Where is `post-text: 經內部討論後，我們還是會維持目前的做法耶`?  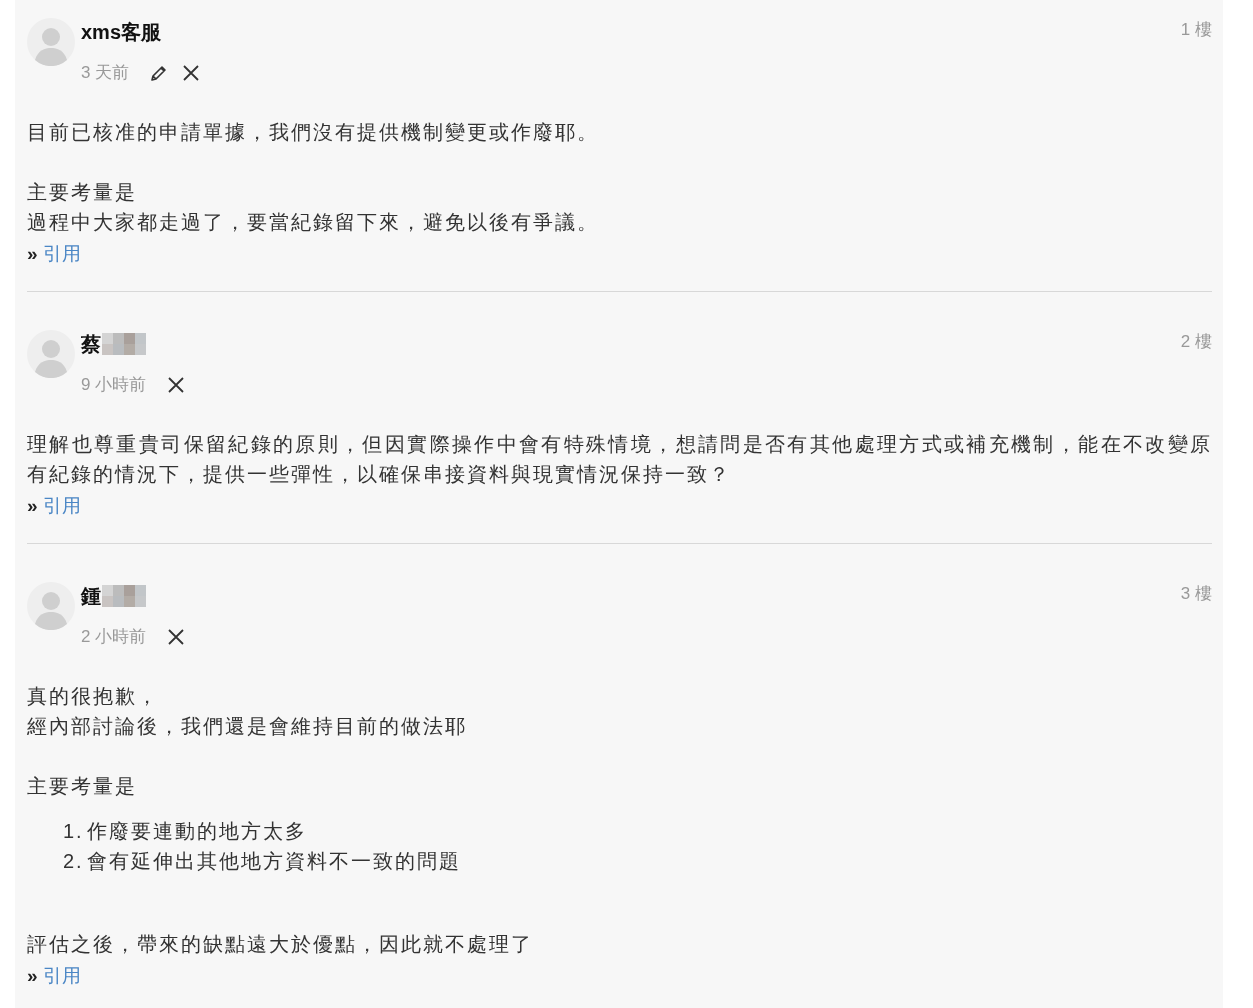 post-text: 經內部討論後，我們還是會維持目前的做法耶 is located at coordinates (247, 726).